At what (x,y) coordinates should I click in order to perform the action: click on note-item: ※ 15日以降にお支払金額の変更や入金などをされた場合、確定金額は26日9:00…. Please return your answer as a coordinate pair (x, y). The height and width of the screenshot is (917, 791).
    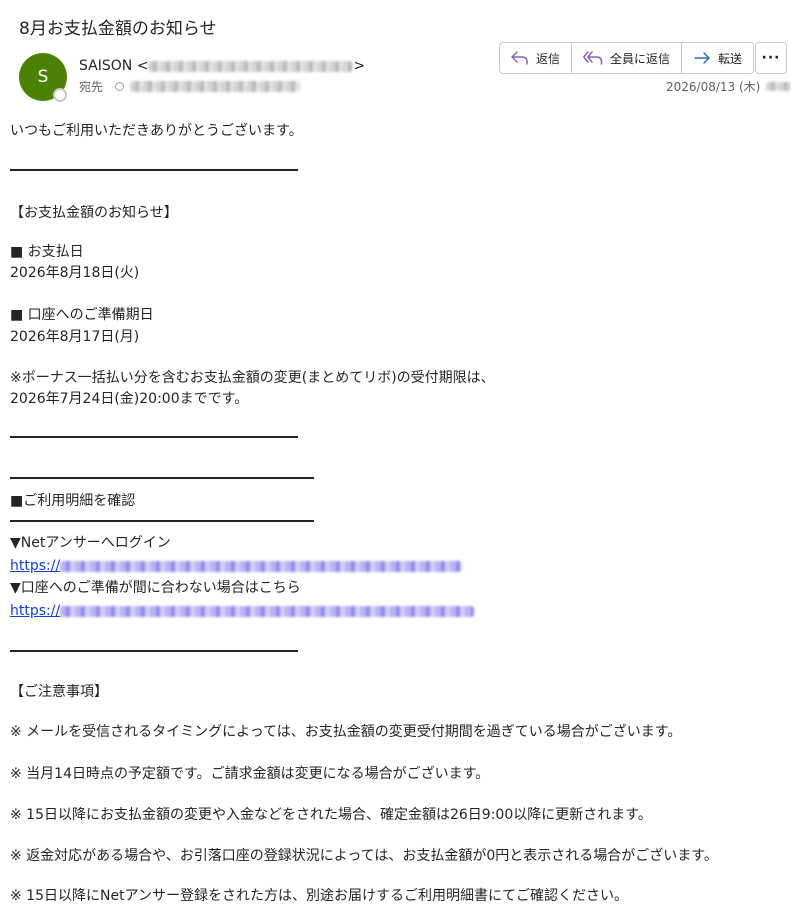
    Looking at the image, I should click on (331, 815).